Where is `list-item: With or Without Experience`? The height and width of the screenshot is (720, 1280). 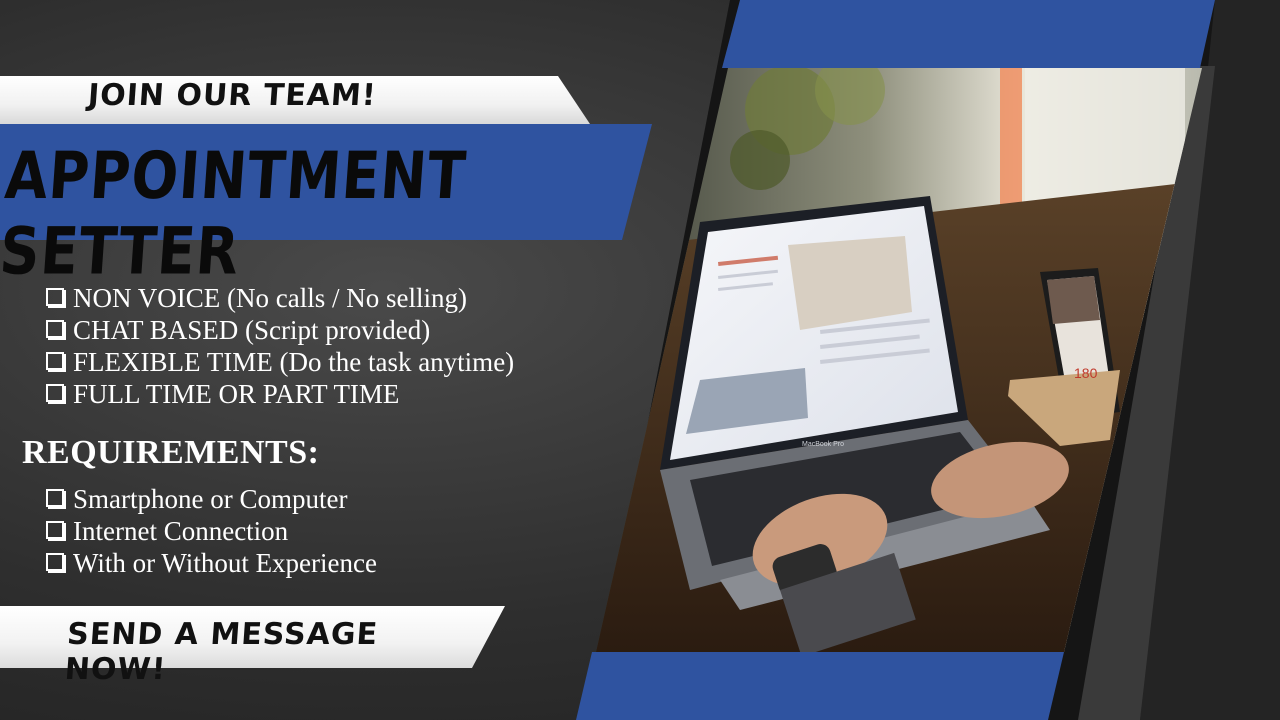
list-item: With or Without Experience is located at coordinates (211, 563).